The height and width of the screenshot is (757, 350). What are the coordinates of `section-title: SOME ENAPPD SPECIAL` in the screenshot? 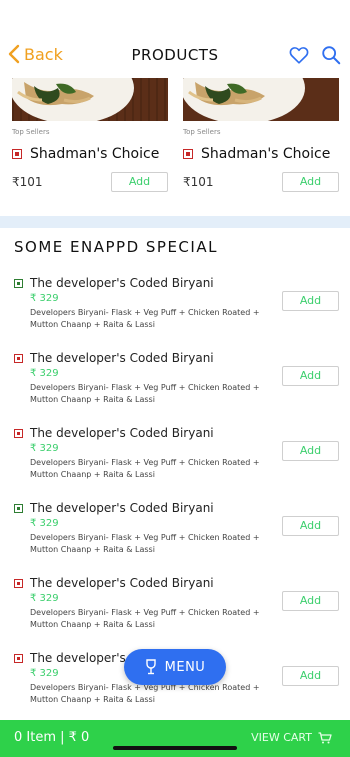 It's located at (116, 247).